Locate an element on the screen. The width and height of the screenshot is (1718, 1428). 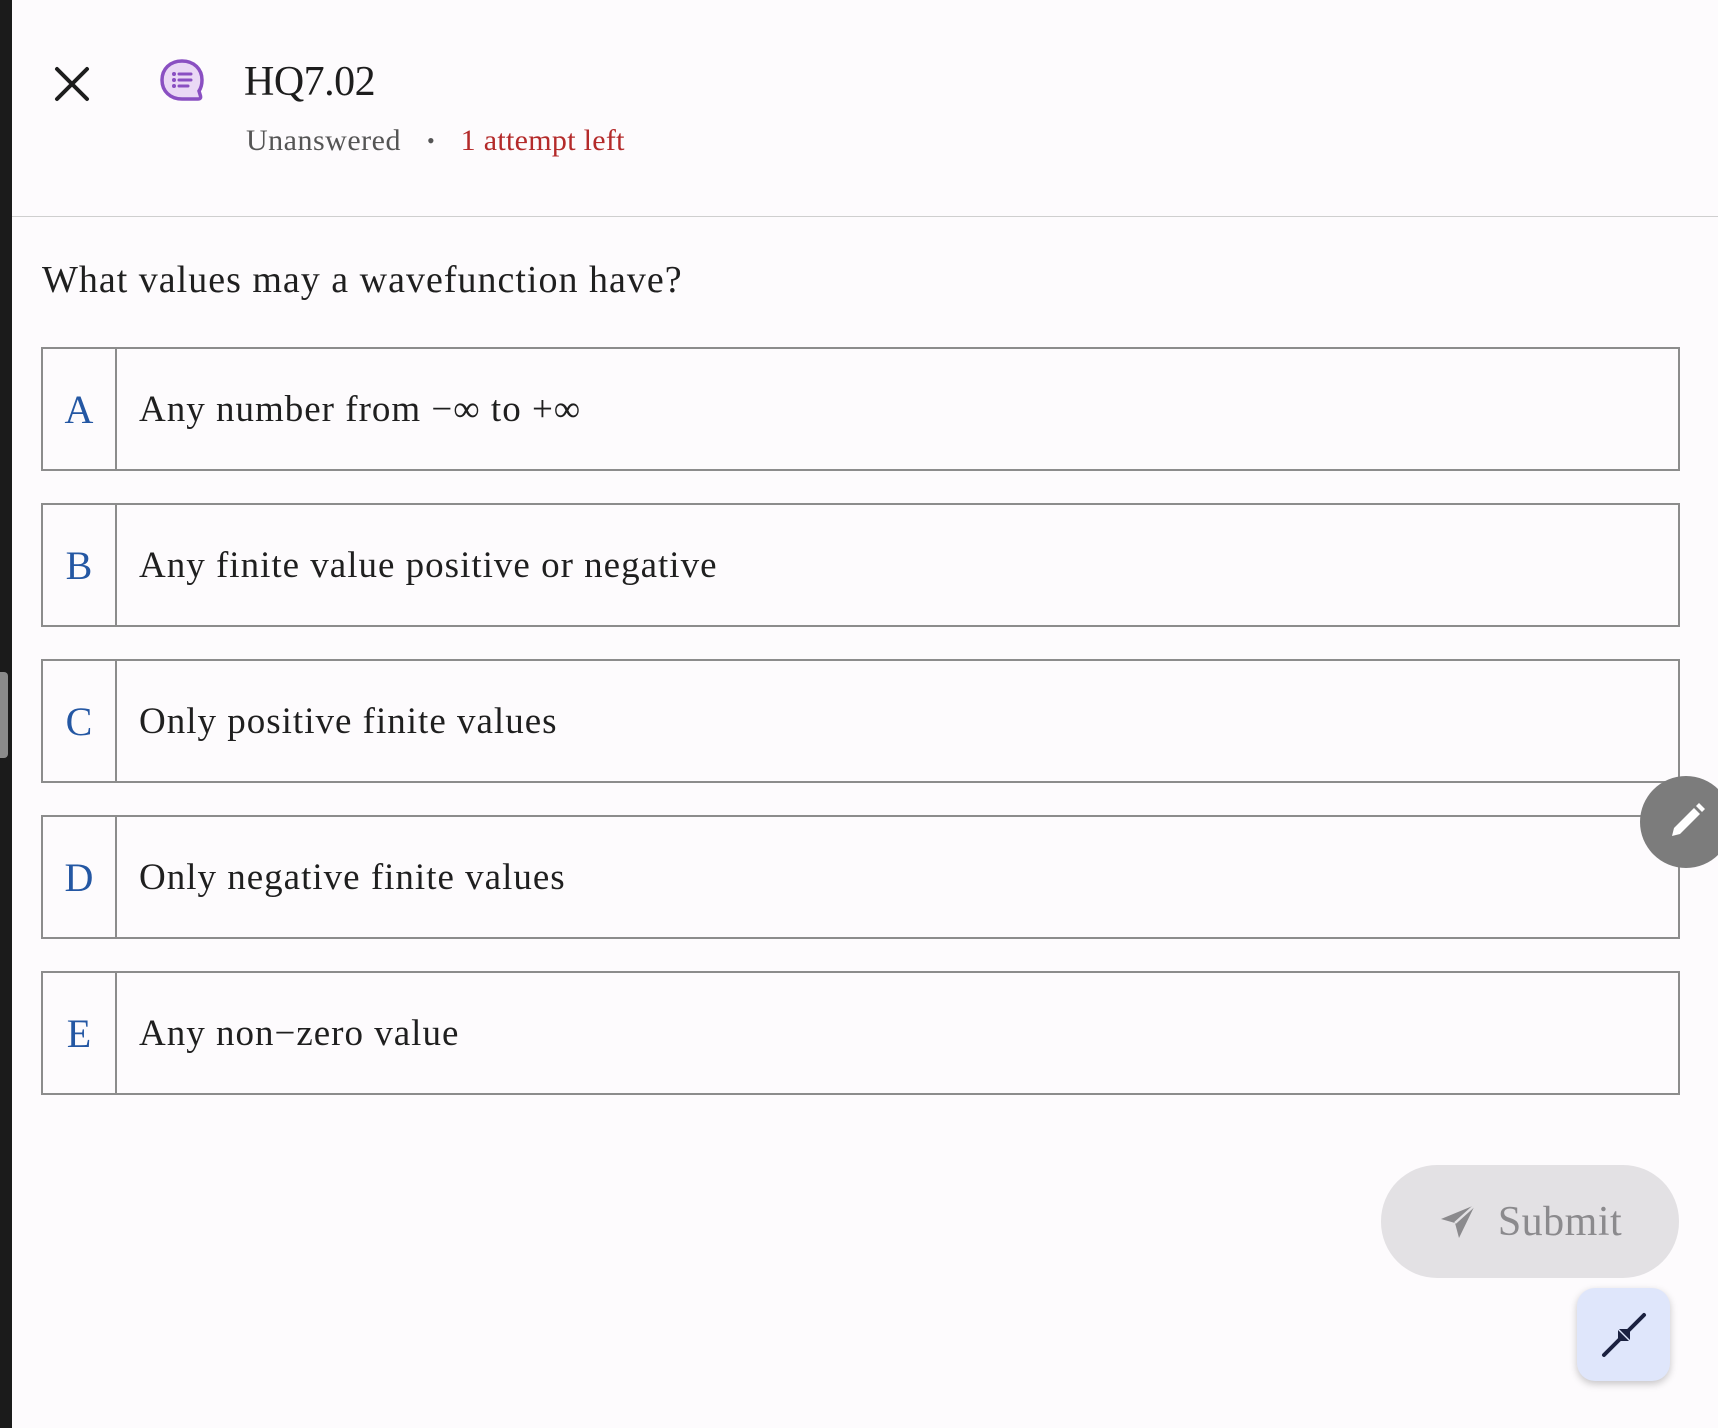
pencil-icon is located at coordinates (1688, 819).